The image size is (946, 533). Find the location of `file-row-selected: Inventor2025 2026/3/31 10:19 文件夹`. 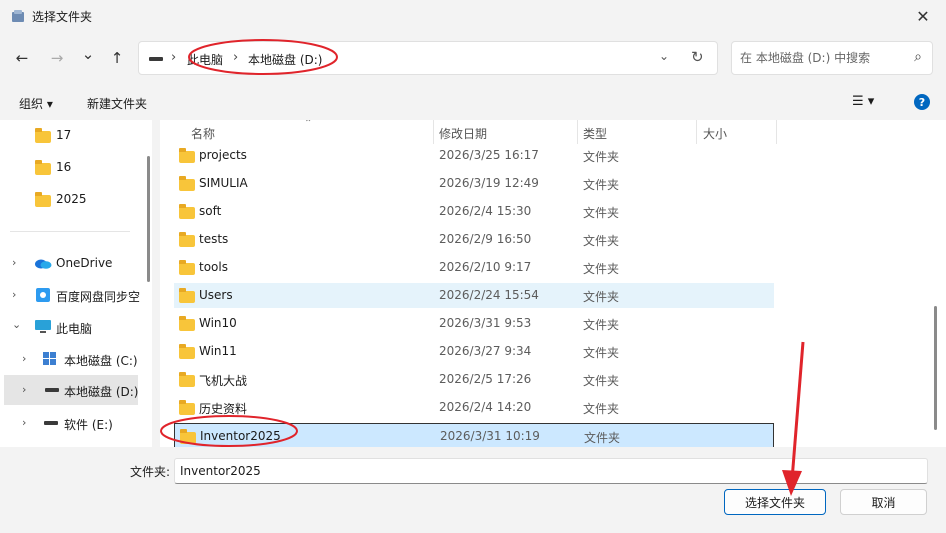

file-row-selected: Inventor2025 2026/3/31 10:19 文件夹 is located at coordinates (474, 435).